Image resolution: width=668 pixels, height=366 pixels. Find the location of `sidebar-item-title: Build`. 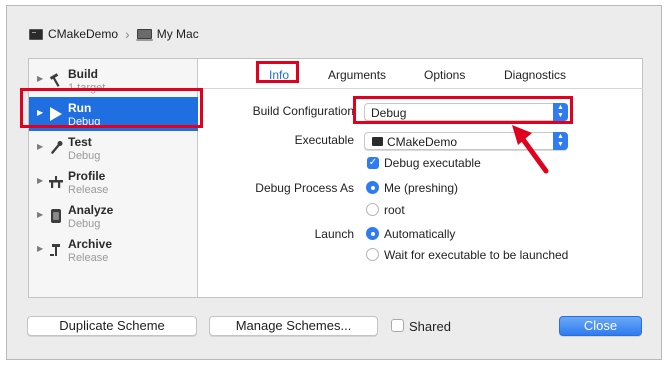

sidebar-item-title: Build is located at coordinates (83, 74).